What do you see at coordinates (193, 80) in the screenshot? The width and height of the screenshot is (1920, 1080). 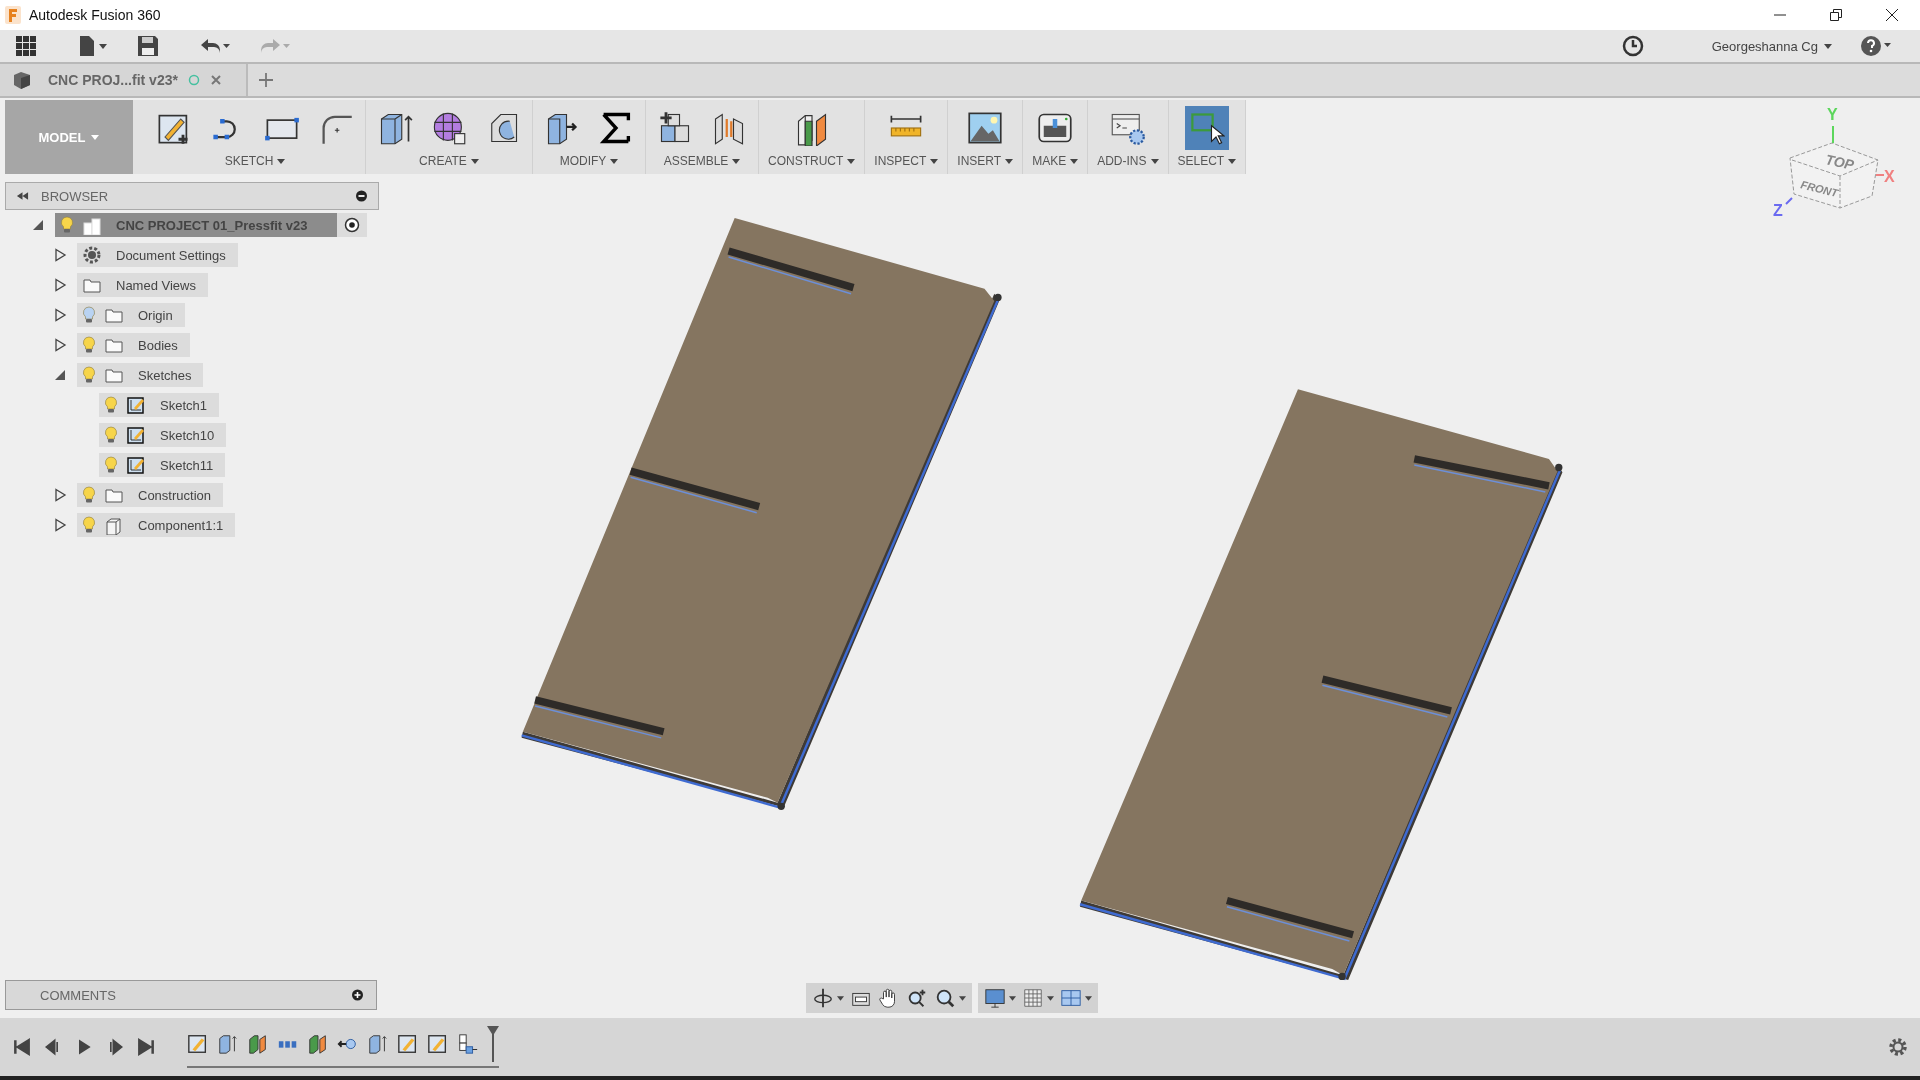 I see `circle-icon` at bounding box center [193, 80].